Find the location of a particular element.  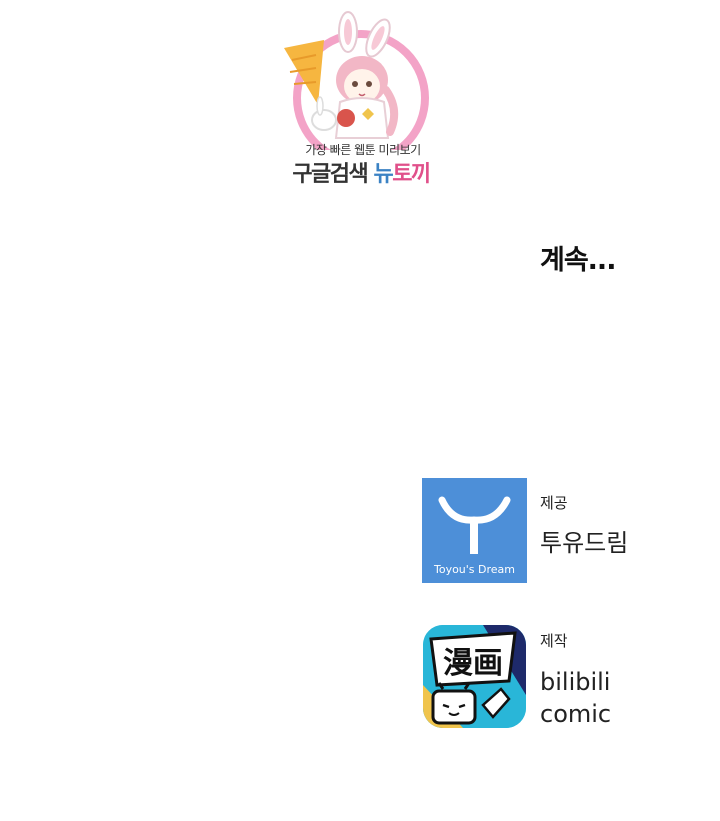

bilibili-comic-logo: 漫画 is located at coordinates (474, 676).